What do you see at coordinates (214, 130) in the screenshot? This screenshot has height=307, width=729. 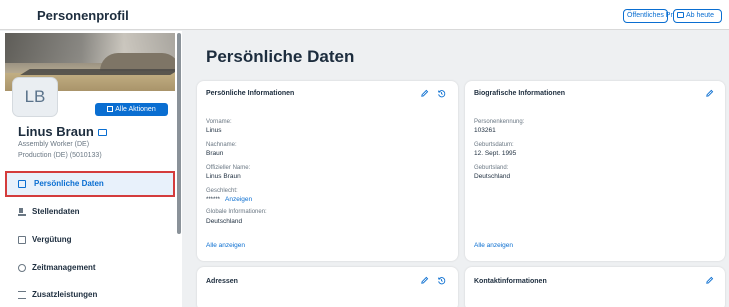 I see `first-name-value: Linus` at bounding box center [214, 130].